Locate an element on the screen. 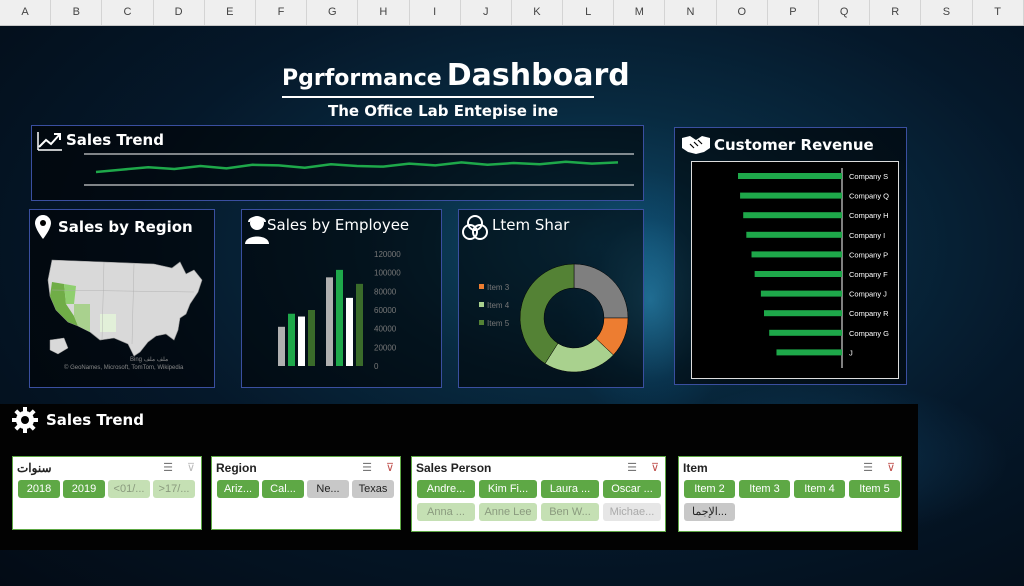  column-header-cell: T is located at coordinates (998, 12).